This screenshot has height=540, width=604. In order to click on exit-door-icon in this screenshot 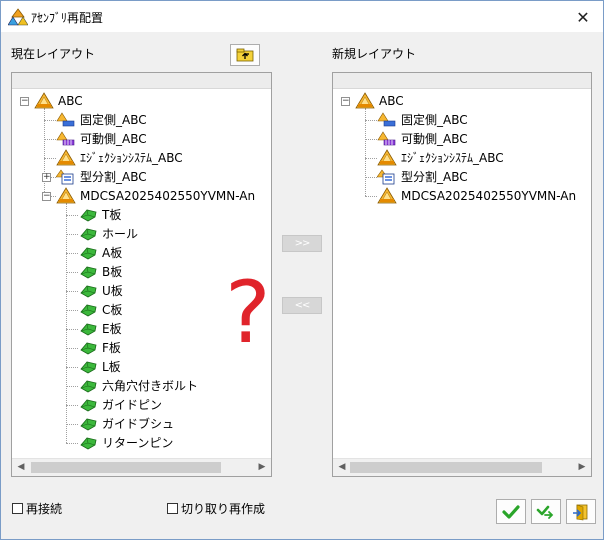, I will do `click(580, 512)`.